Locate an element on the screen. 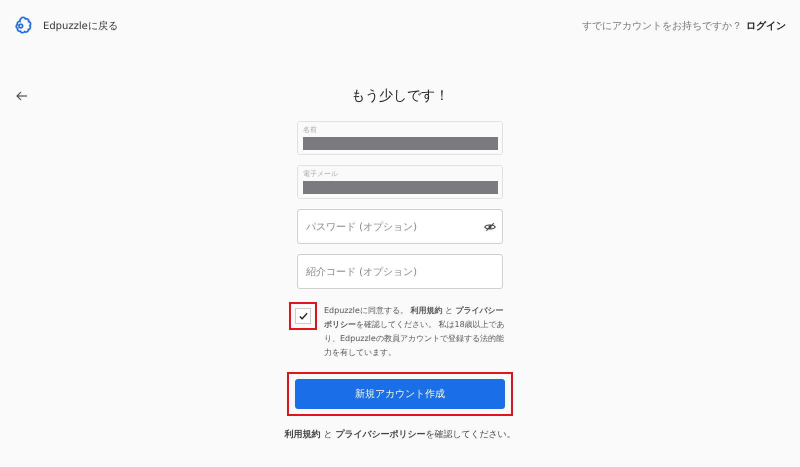 This screenshot has width=800, height=467. agreement-text: Edpuzzleに同意する。 利用規約 と プライバシーポリシーを確認してください。 私は18歳以上であり、Edpuzzleの教員アカウントで登録する法的能力を有しています。 is located at coordinates (415, 332).